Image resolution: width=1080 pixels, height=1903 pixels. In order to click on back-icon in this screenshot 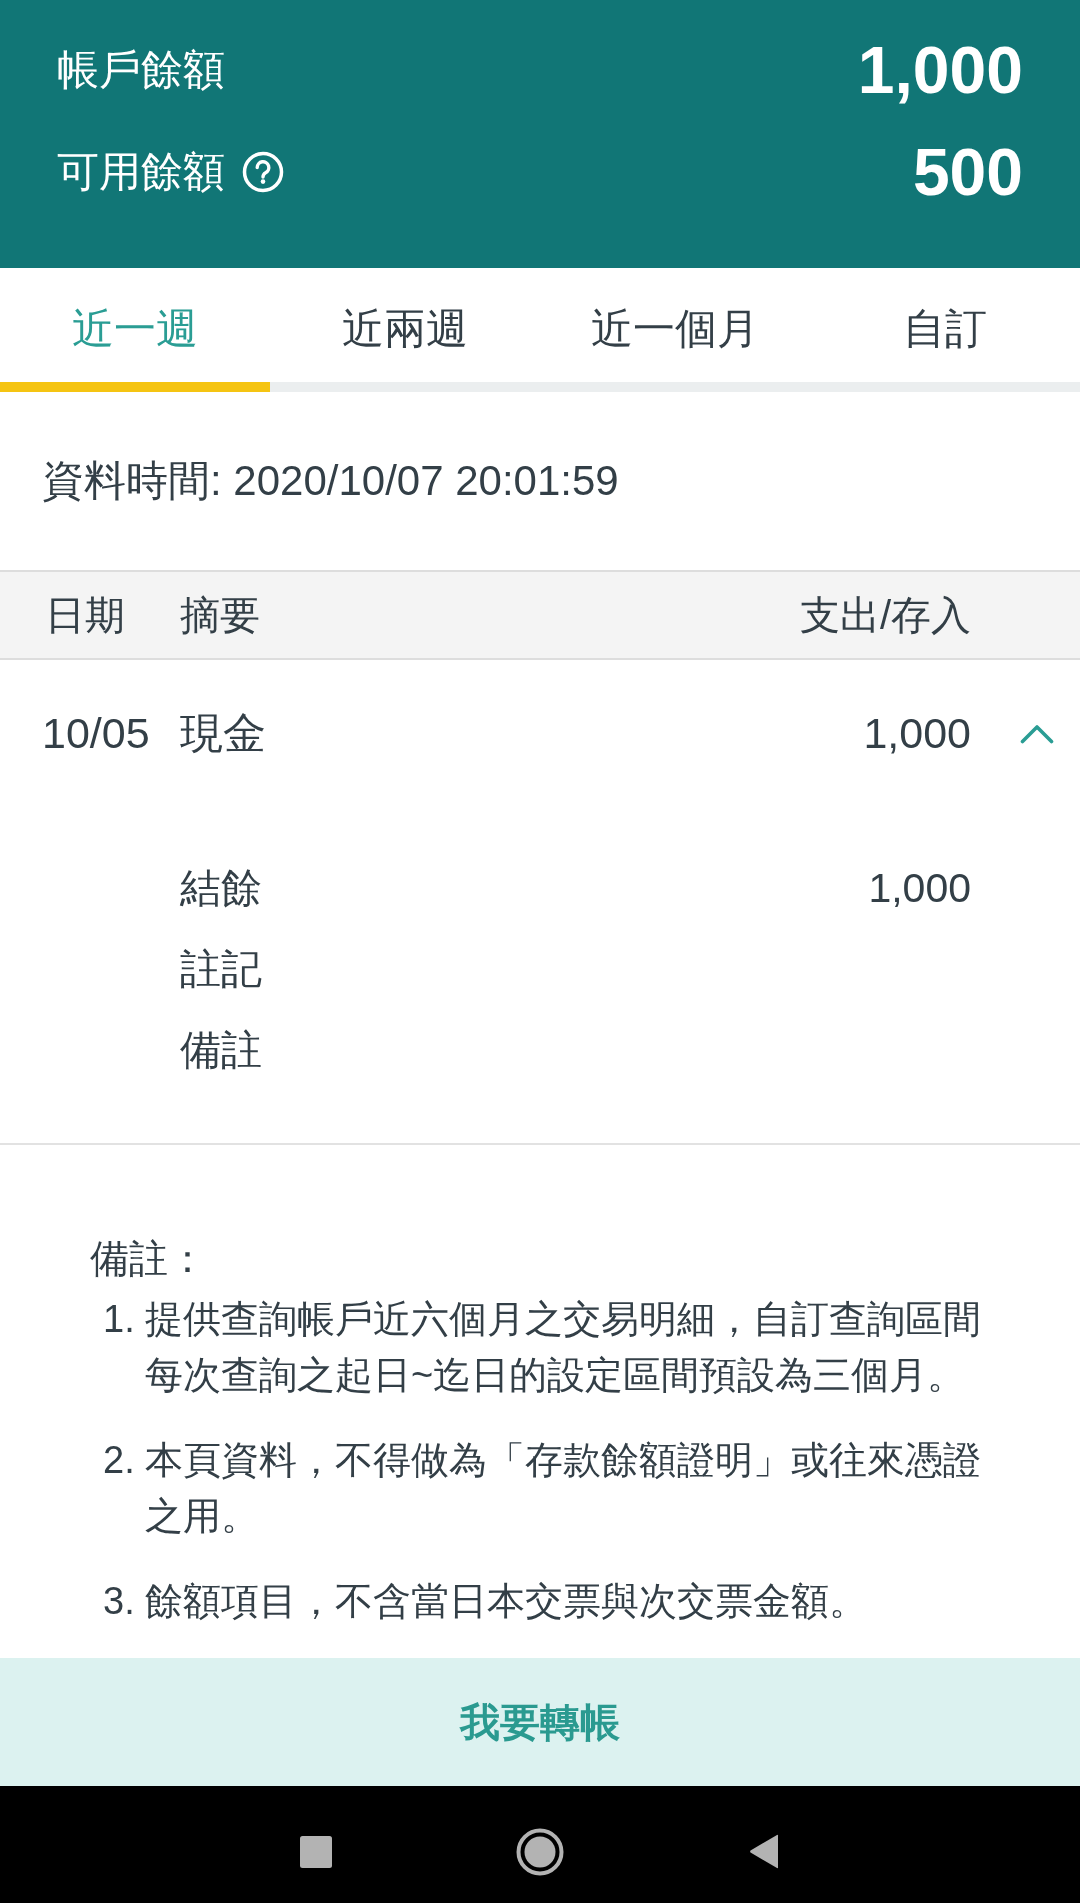, I will do `click(764, 1851)`.